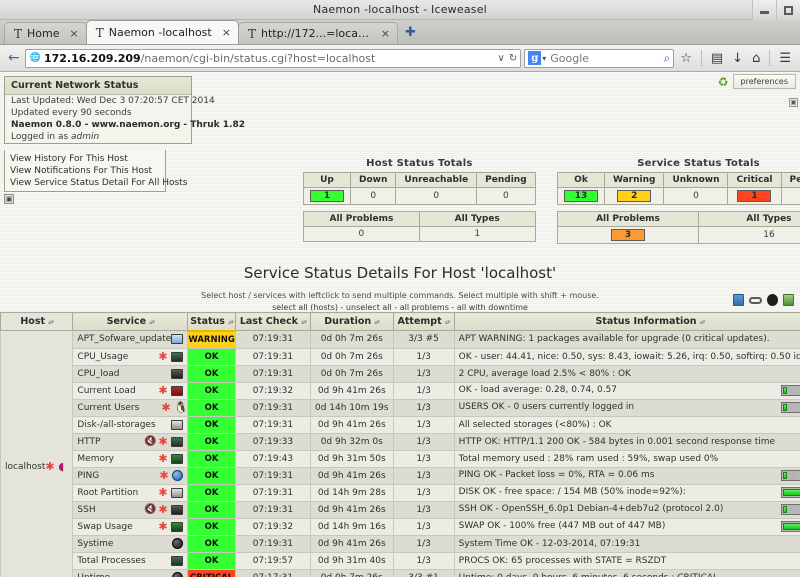  Describe the element at coordinates (98, 374) in the screenshot. I see `service-name: CPU_load` at that location.